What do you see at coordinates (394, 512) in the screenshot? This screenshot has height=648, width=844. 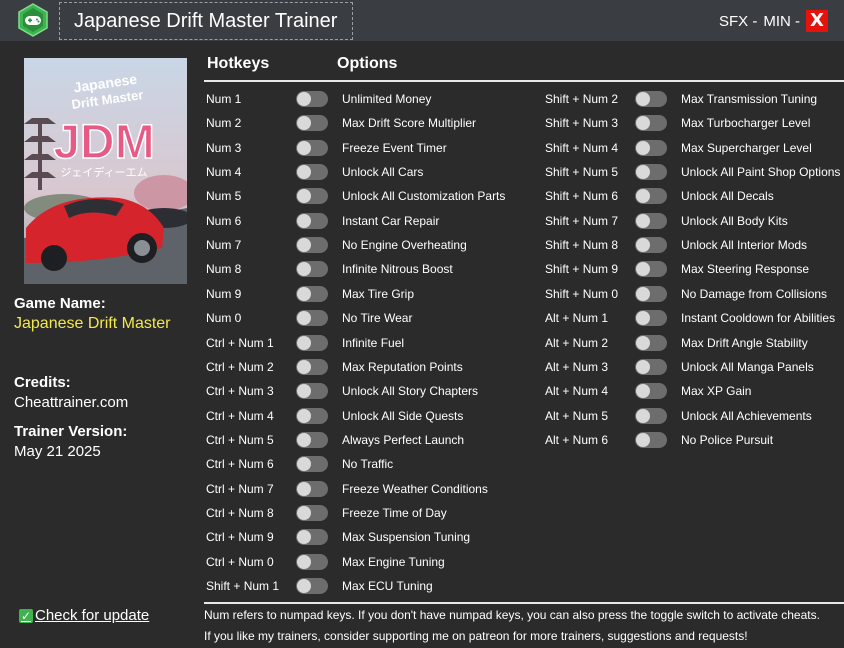 I see `option-label: Freeze Time of Day` at bounding box center [394, 512].